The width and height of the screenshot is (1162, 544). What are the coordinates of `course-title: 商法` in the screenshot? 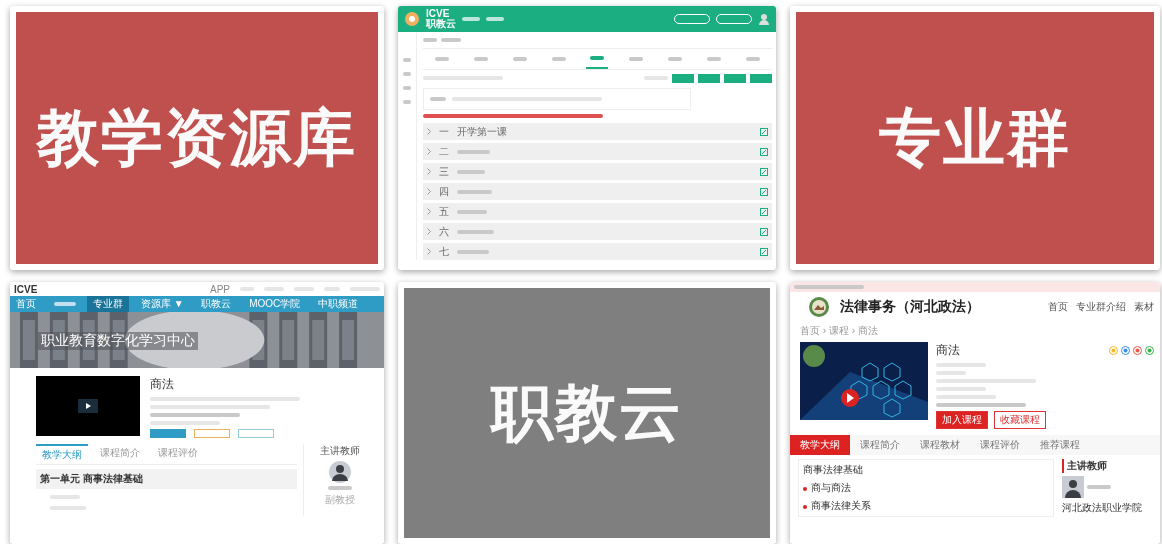 It's located at (948, 350).